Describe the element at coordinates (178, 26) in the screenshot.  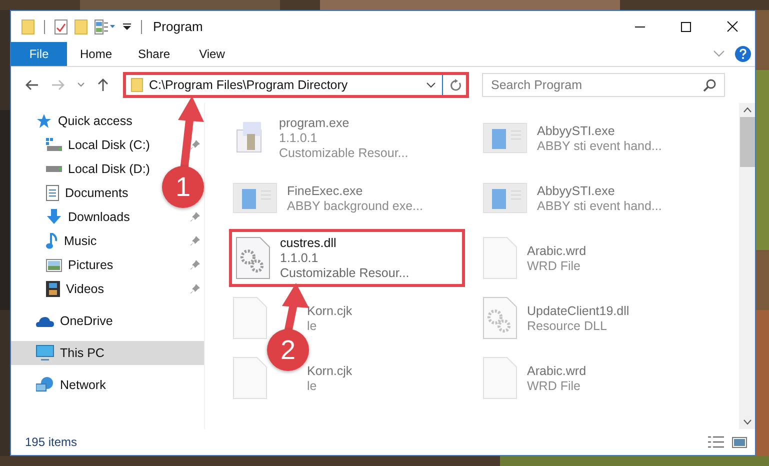
I see `window-title: Program` at that location.